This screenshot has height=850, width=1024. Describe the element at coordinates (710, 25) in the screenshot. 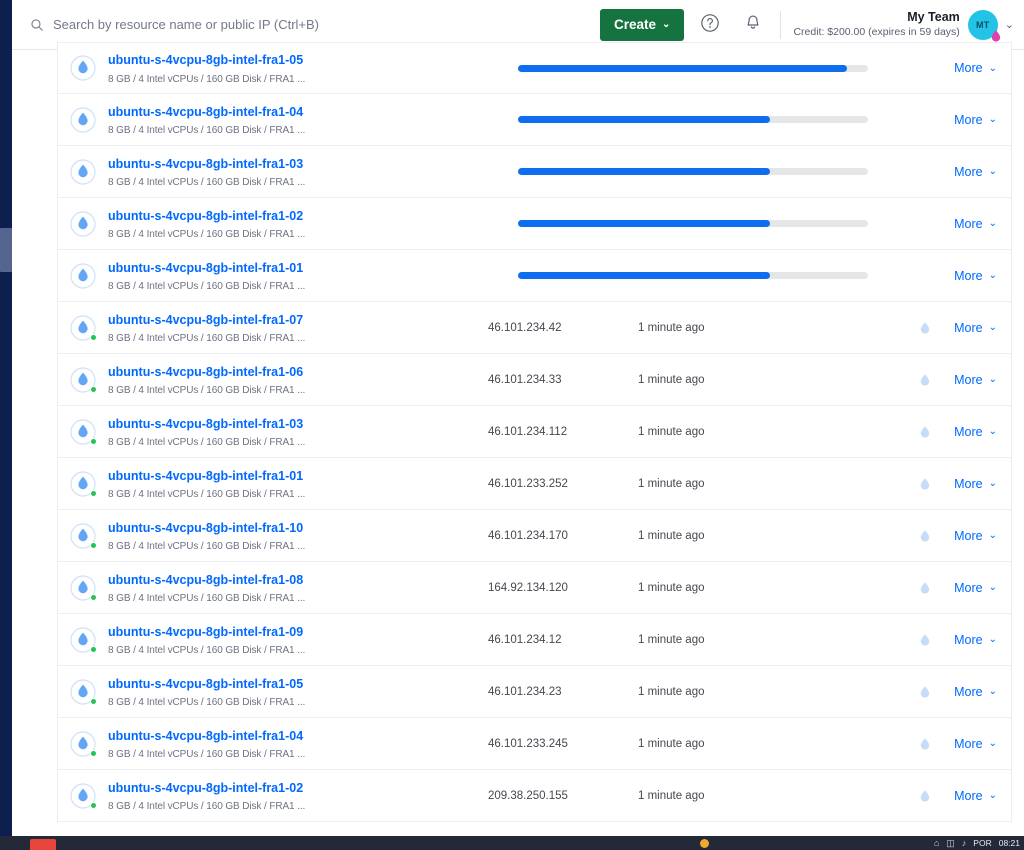

I see `help-button` at that location.